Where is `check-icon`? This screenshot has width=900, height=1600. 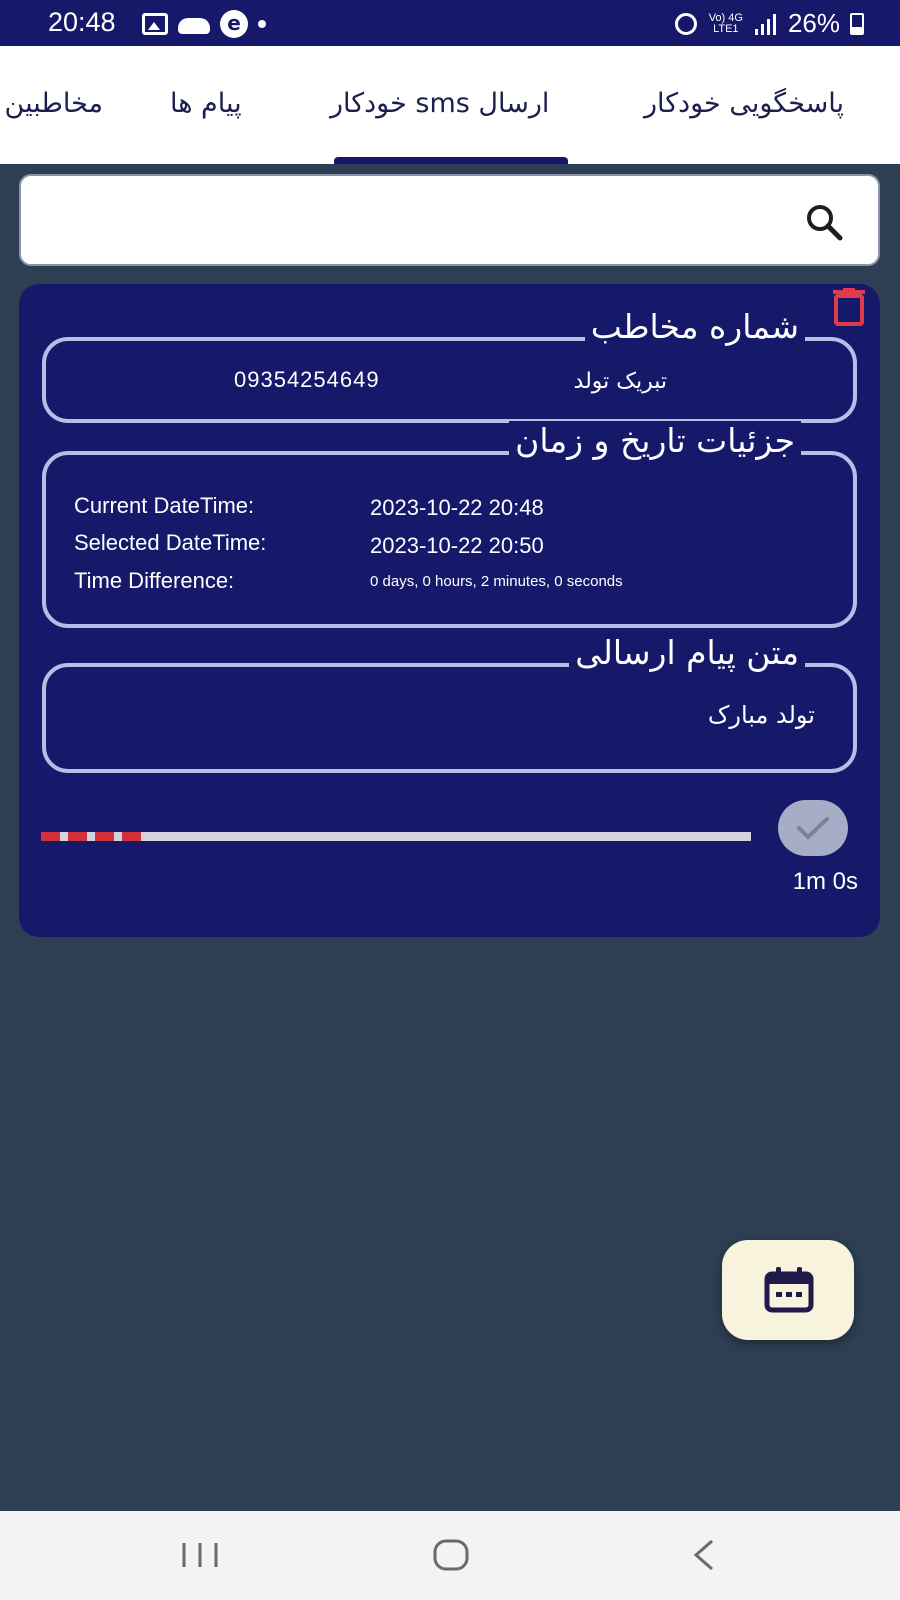 check-icon is located at coordinates (813, 828).